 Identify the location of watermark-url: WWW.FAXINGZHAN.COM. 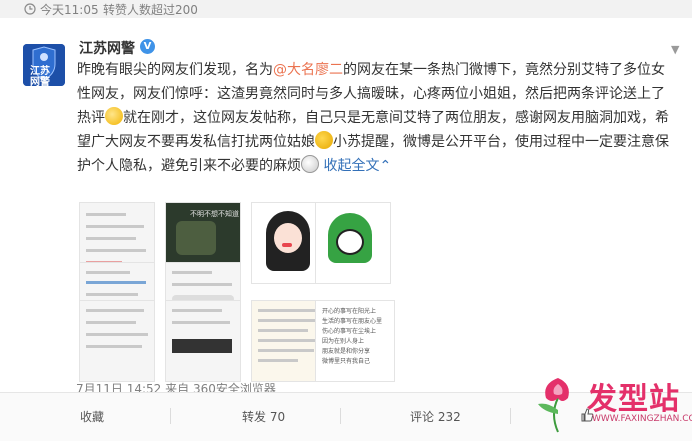
(642, 419).